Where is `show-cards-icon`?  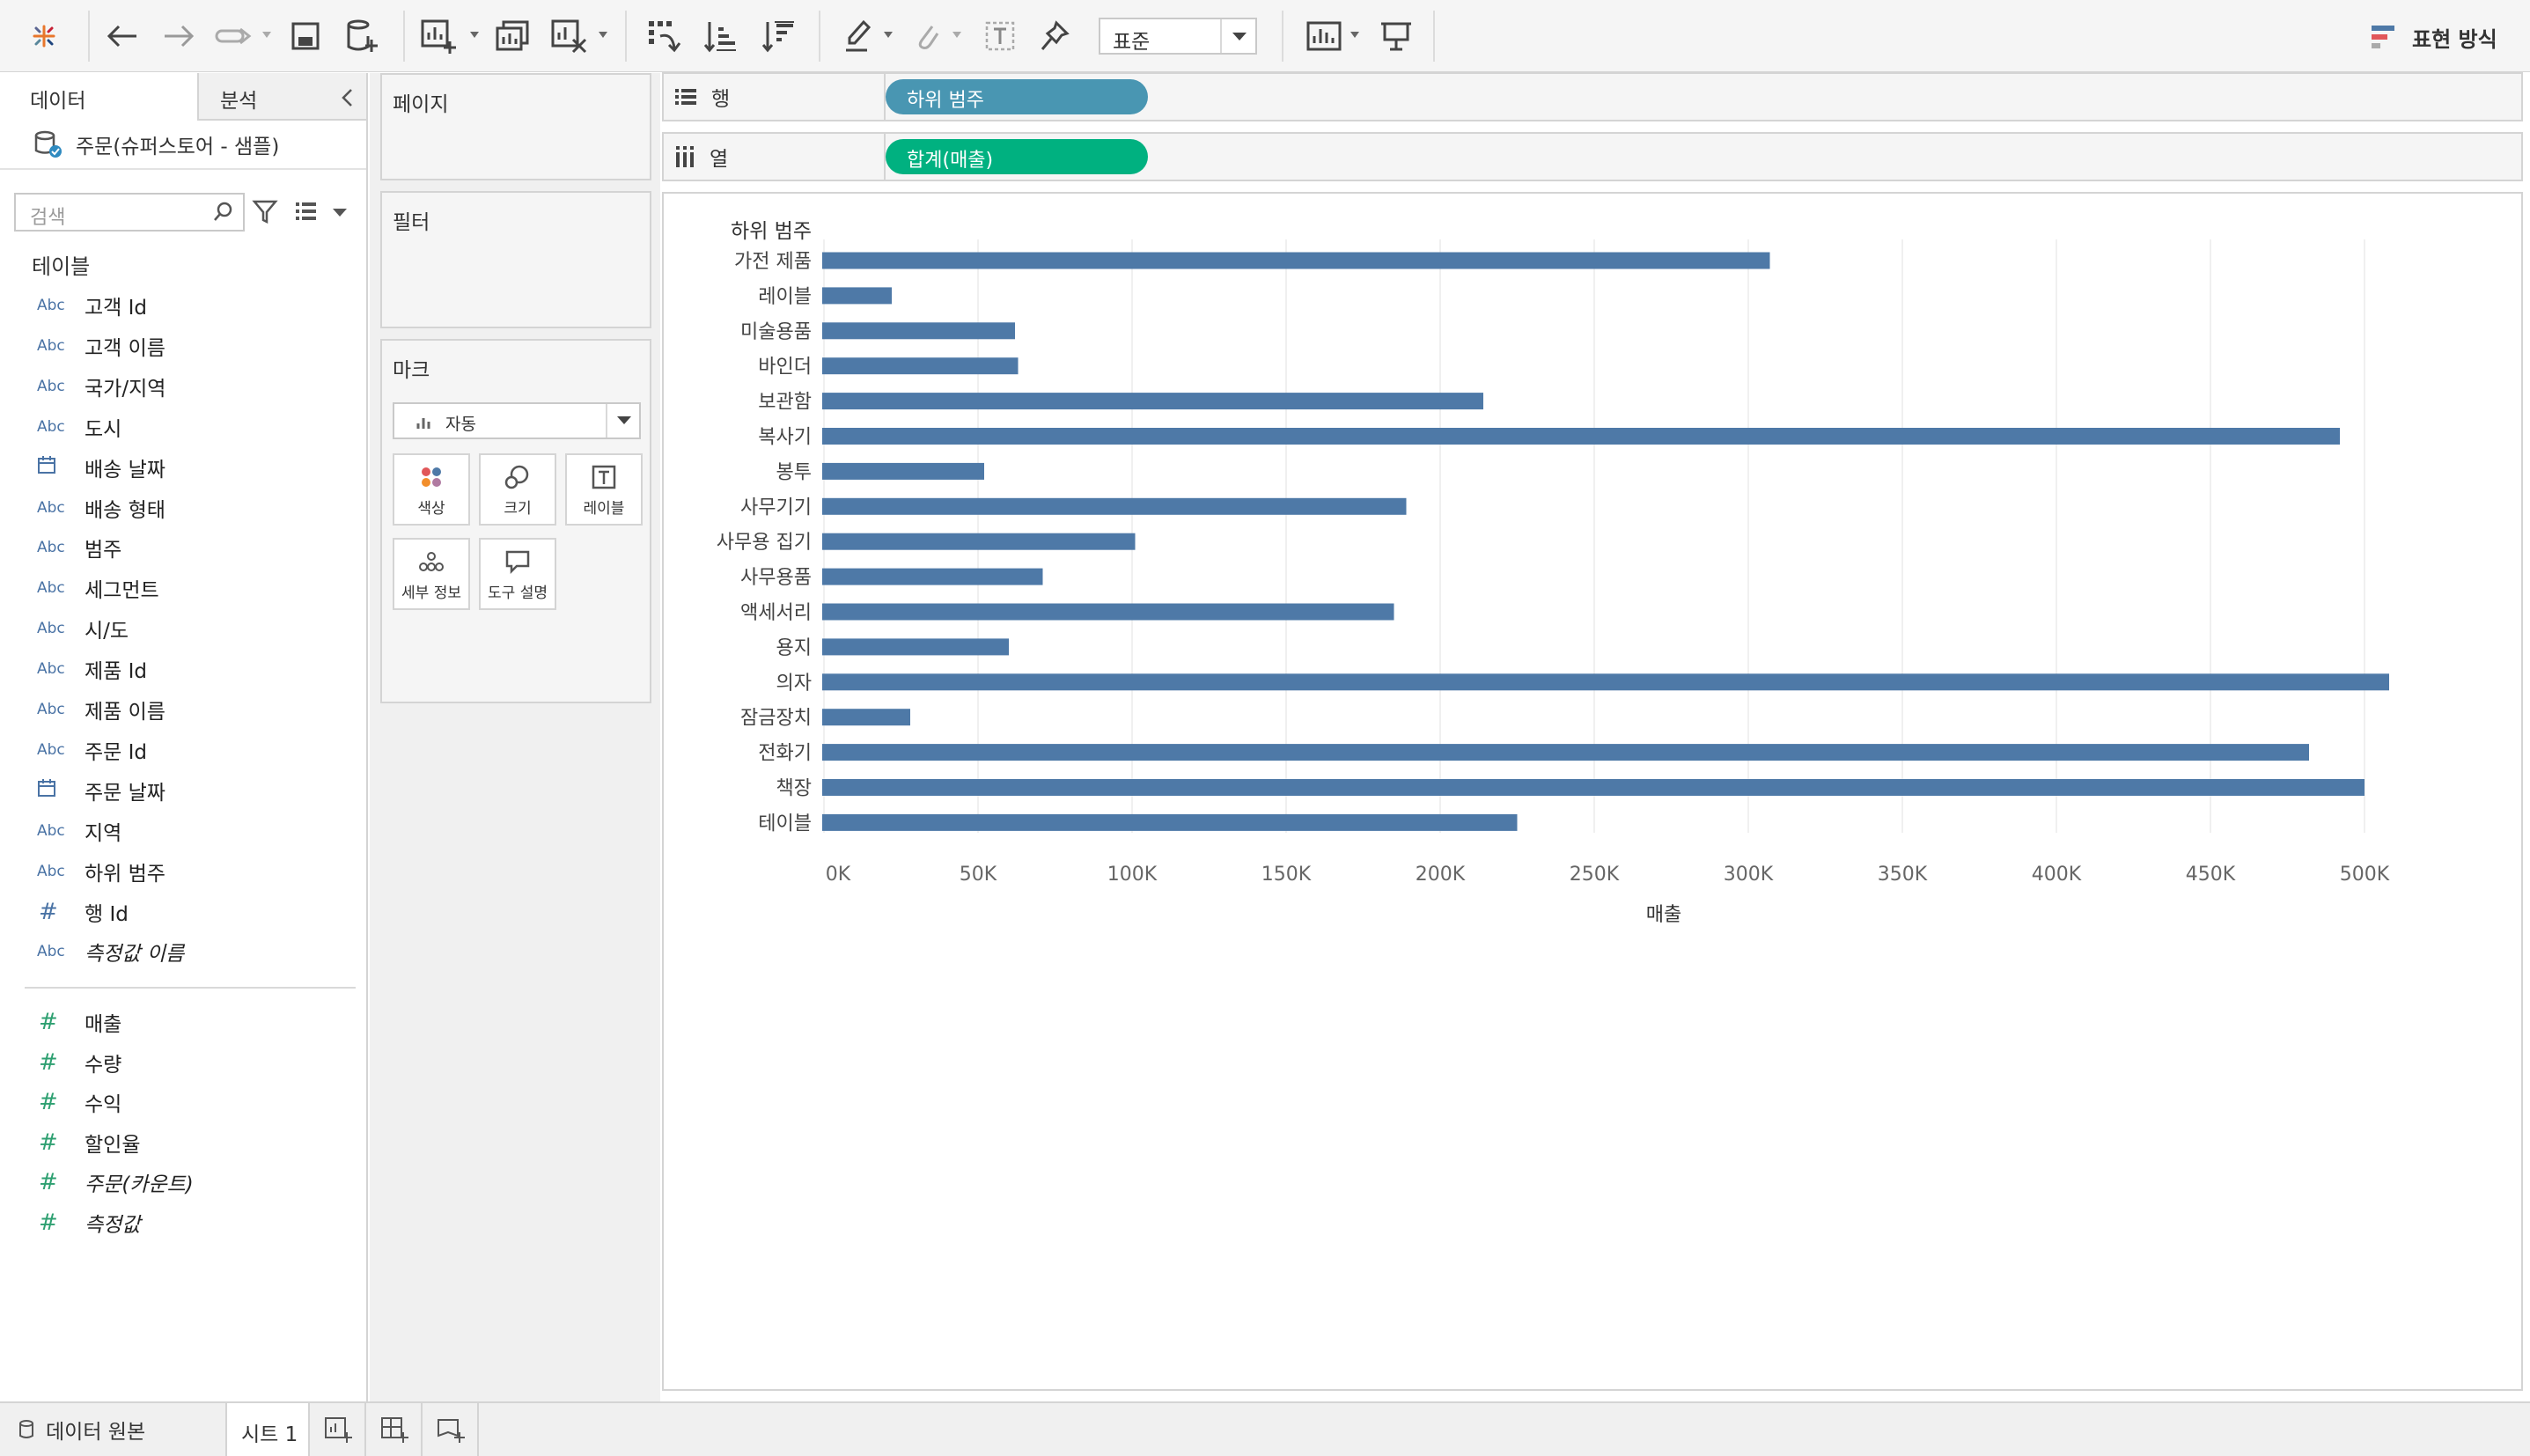
show-cards-icon is located at coordinates (1324, 36).